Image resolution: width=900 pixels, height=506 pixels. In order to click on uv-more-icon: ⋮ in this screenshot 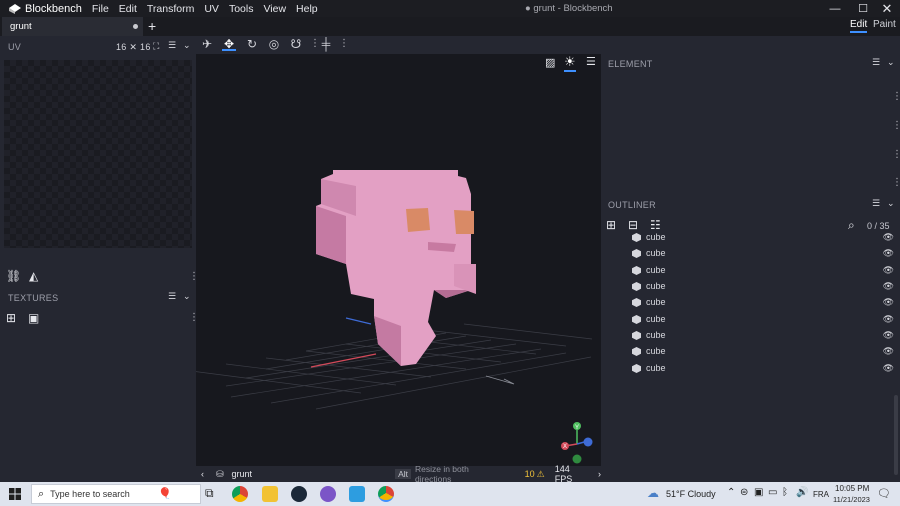, I will do `click(194, 277)`.